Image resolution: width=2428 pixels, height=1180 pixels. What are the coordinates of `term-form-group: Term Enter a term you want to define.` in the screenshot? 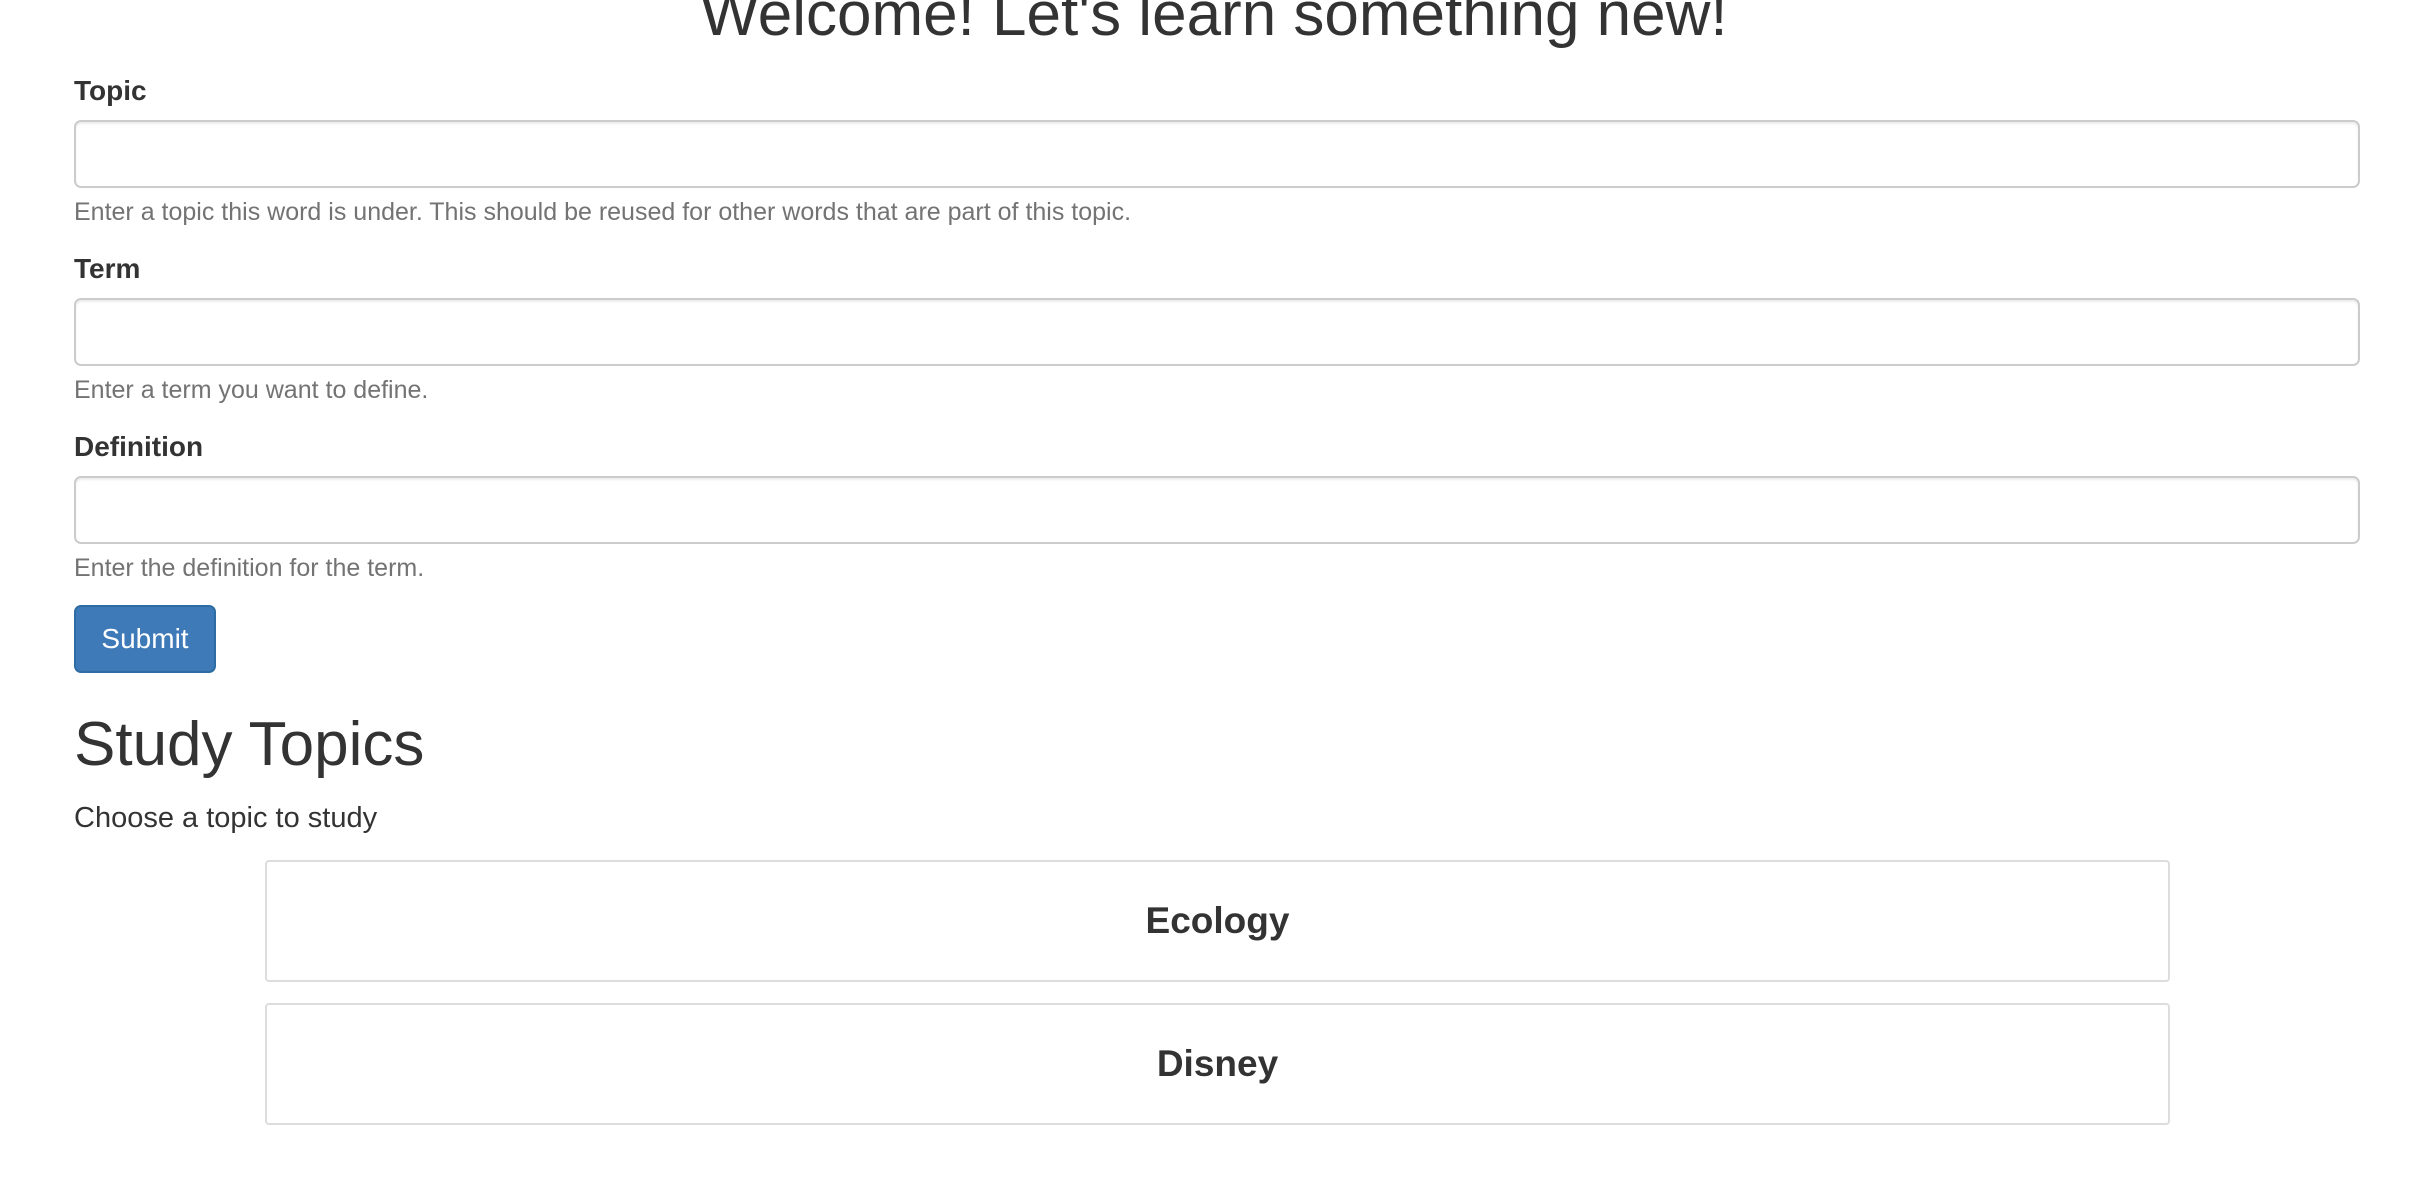 It's located at (1217, 329).